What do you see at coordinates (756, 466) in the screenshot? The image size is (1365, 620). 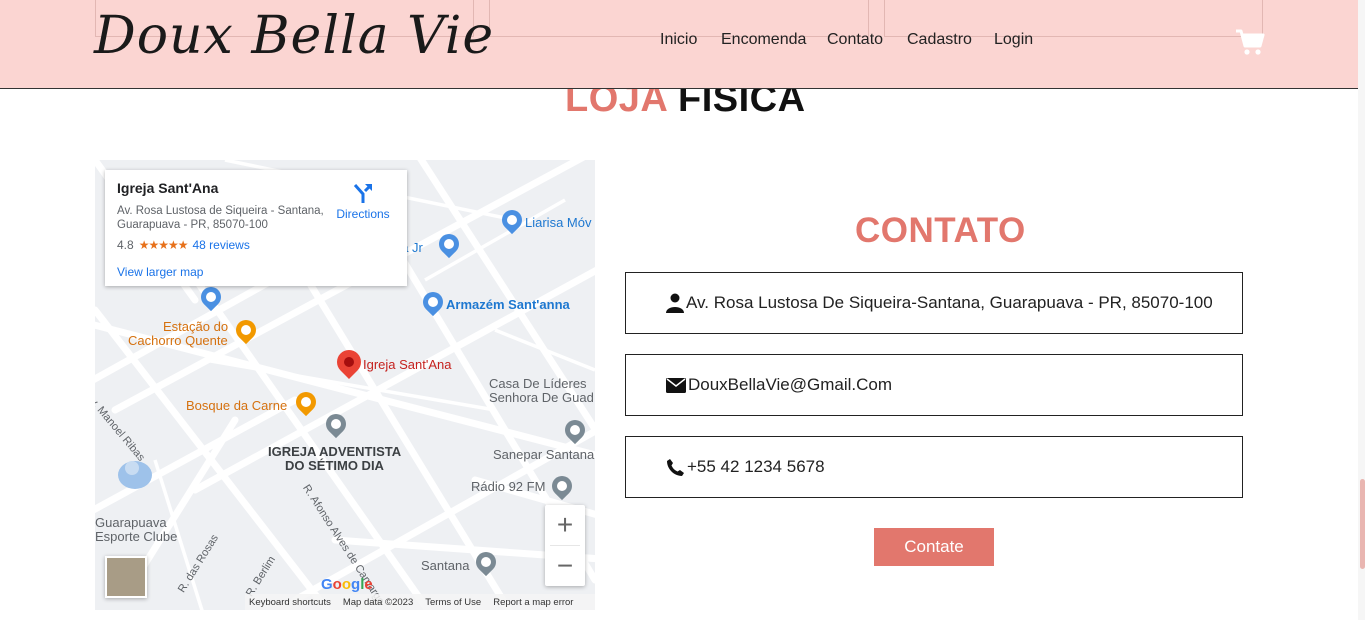 I see `contact-phone: +55 42 1234 5678` at bounding box center [756, 466].